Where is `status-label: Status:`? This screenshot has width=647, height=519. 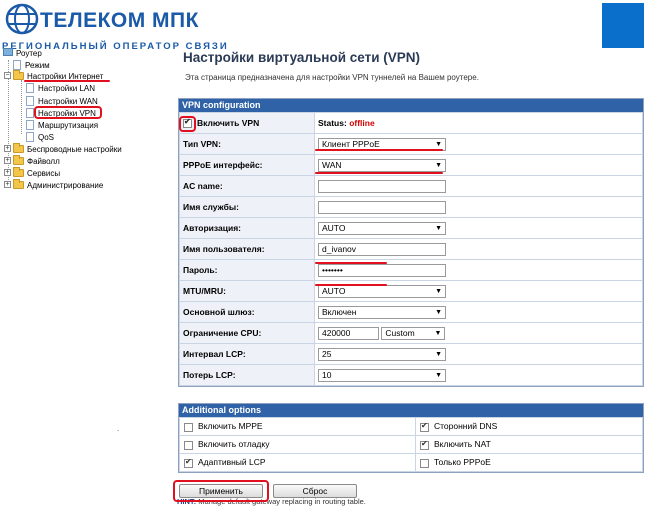 status-label: Status: is located at coordinates (332, 123).